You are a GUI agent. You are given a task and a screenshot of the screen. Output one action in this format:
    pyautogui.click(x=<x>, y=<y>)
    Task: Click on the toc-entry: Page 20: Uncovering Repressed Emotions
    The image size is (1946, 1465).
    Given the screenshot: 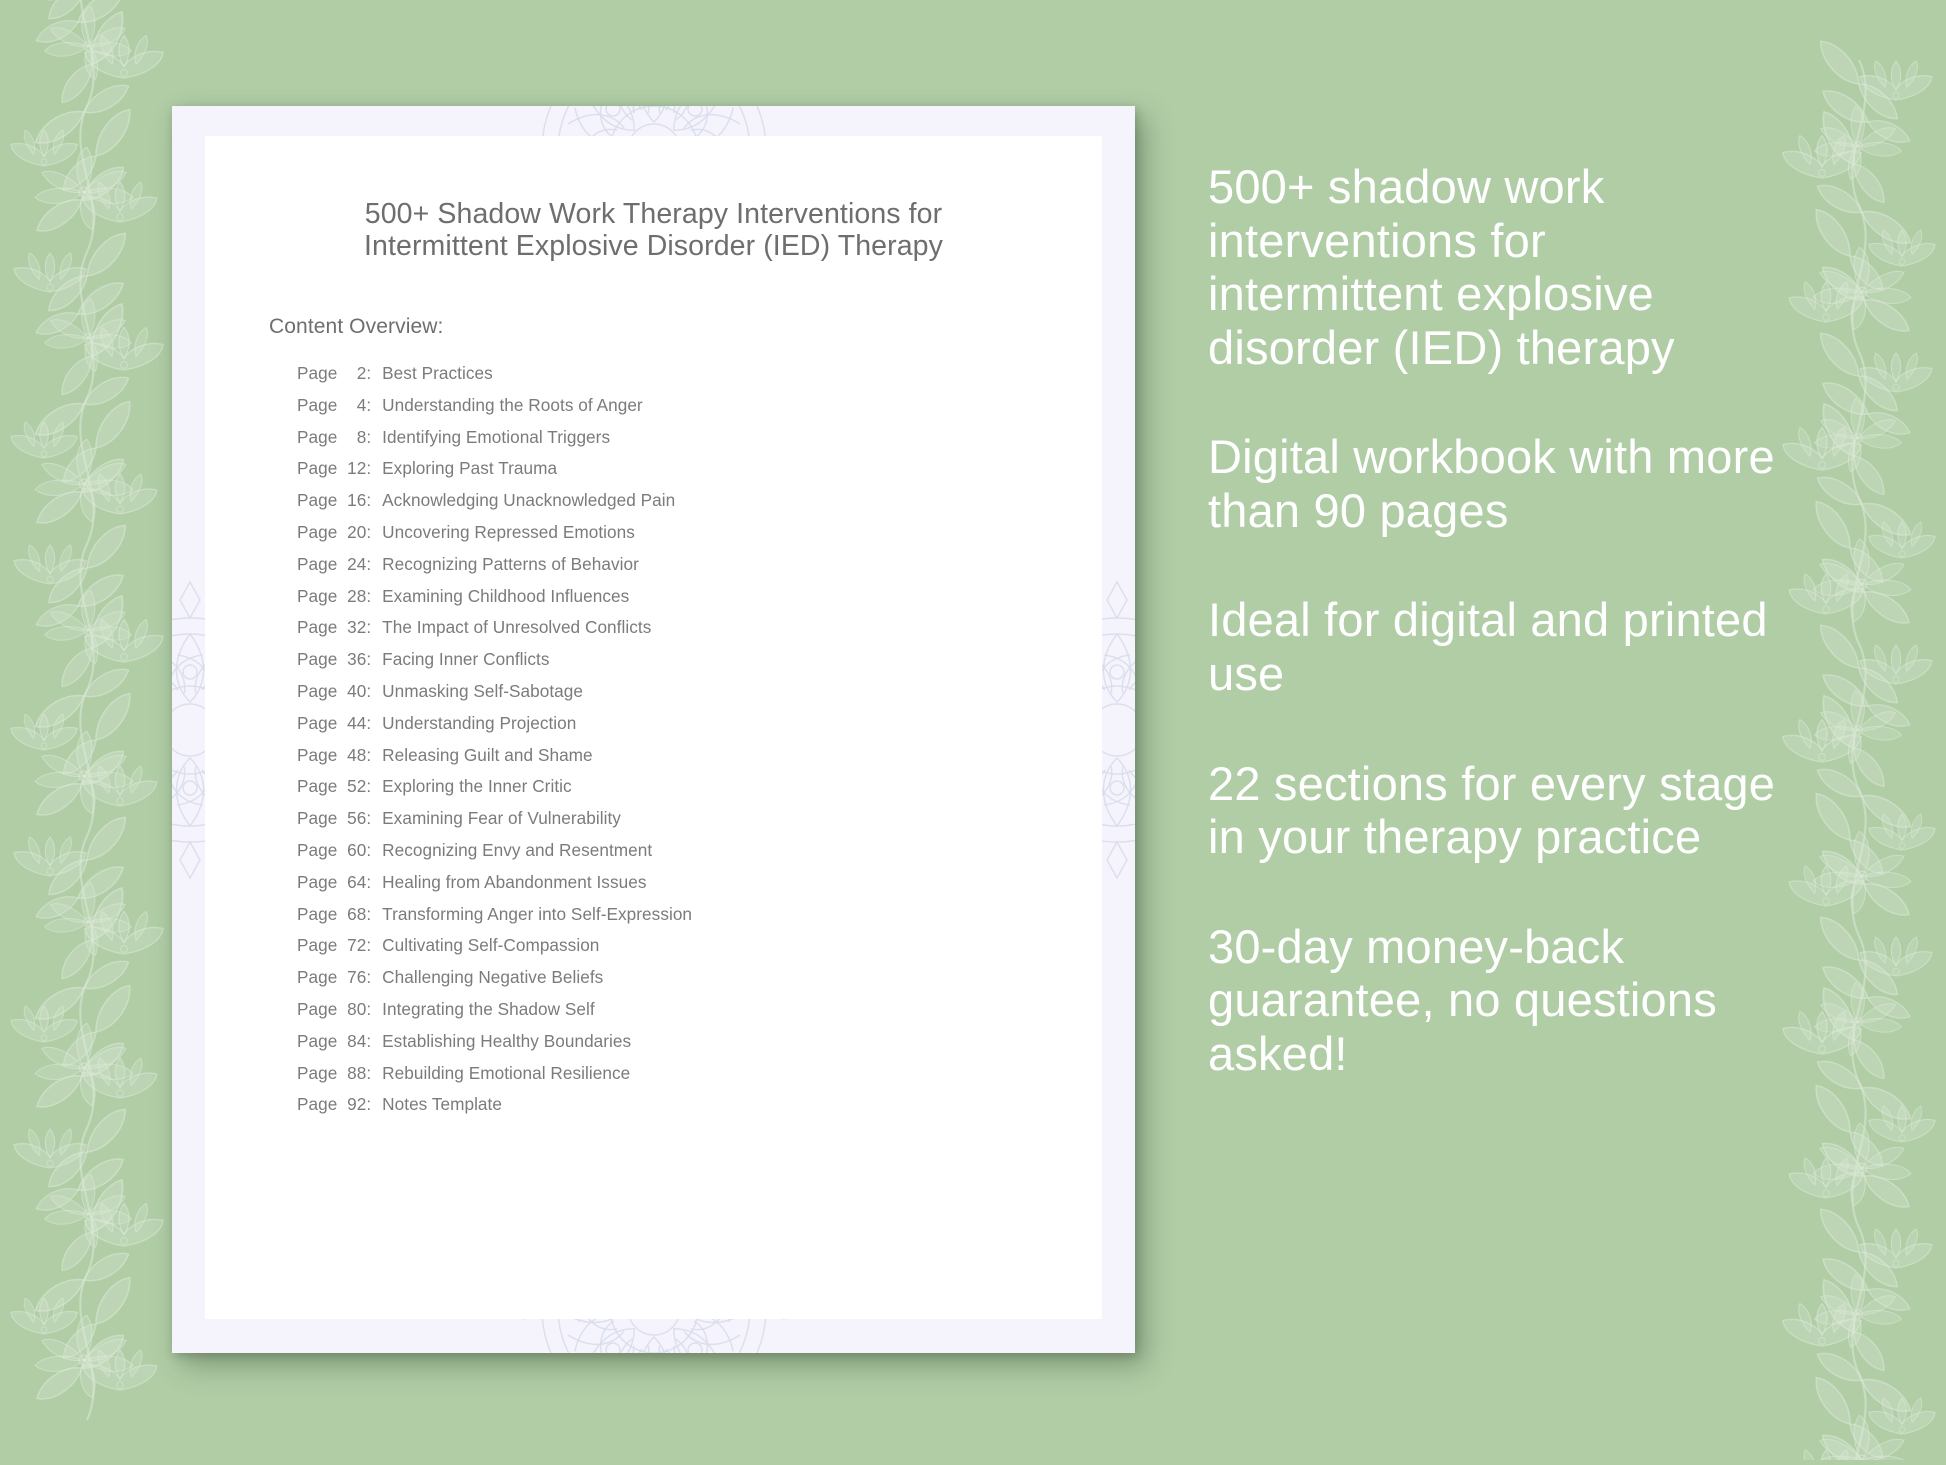 What is the action you would take?
    pyautogui.click(x=673, y=538)
    